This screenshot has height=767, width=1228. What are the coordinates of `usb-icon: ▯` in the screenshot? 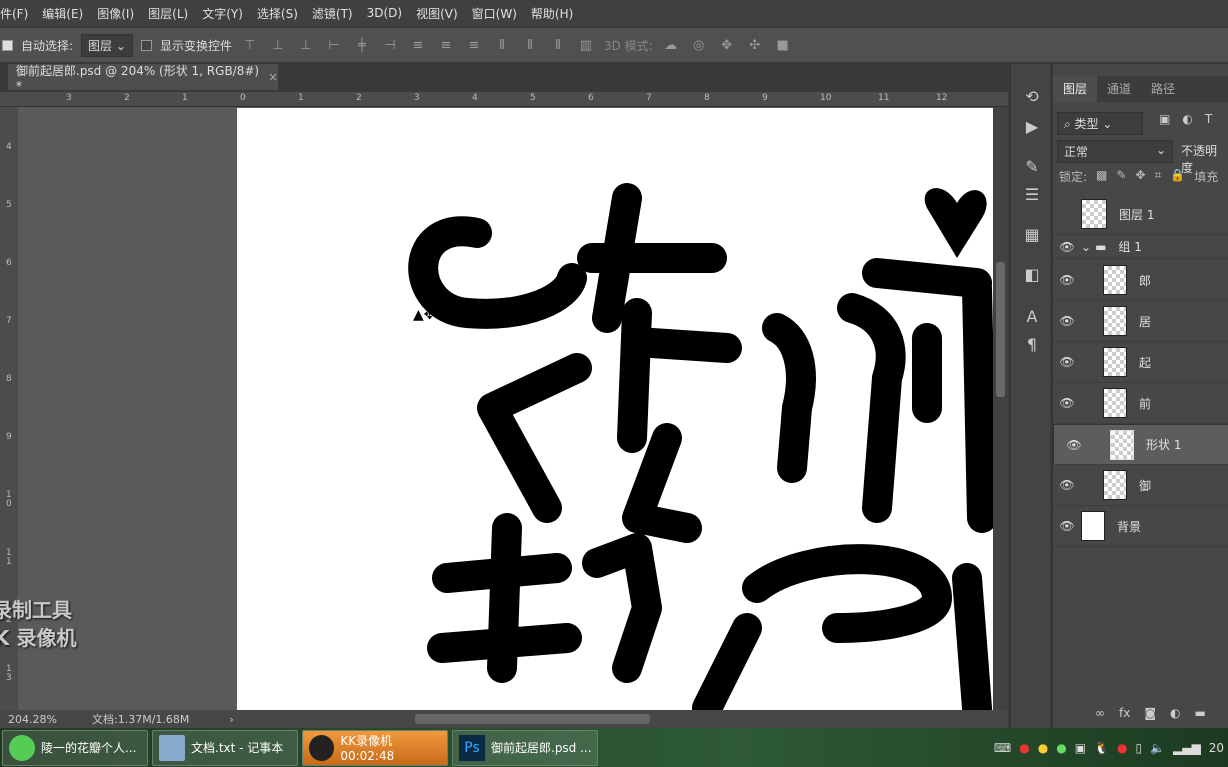 It's located at (1138, 748).